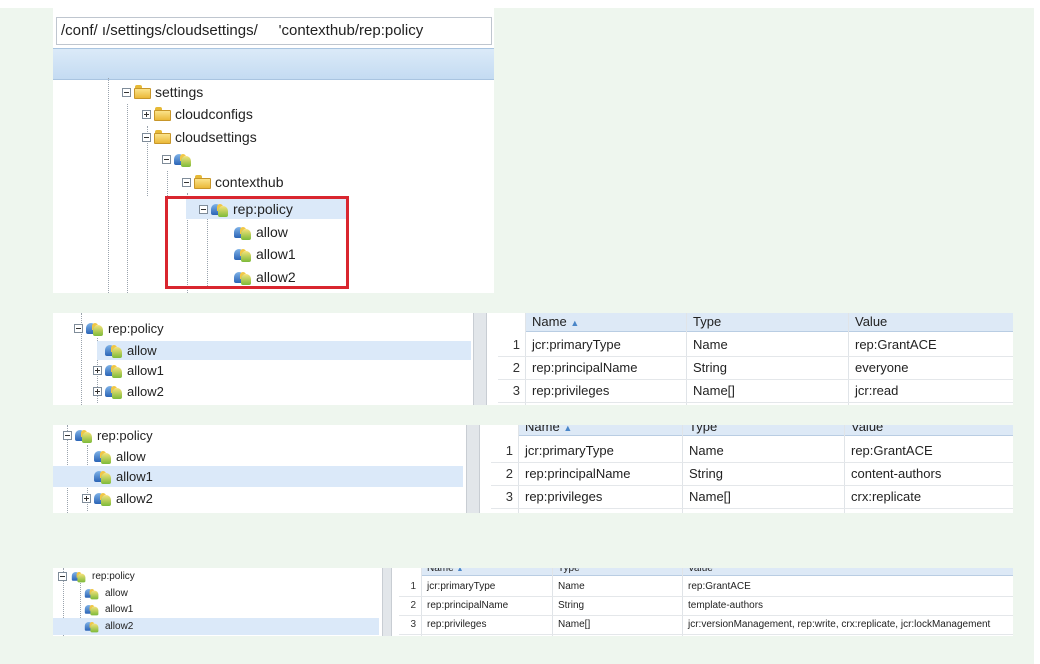  Describe the element at coordinates (199, 137) in the screenshot. I see `tree-node-cloudsettings: cloudsettings` at that location.